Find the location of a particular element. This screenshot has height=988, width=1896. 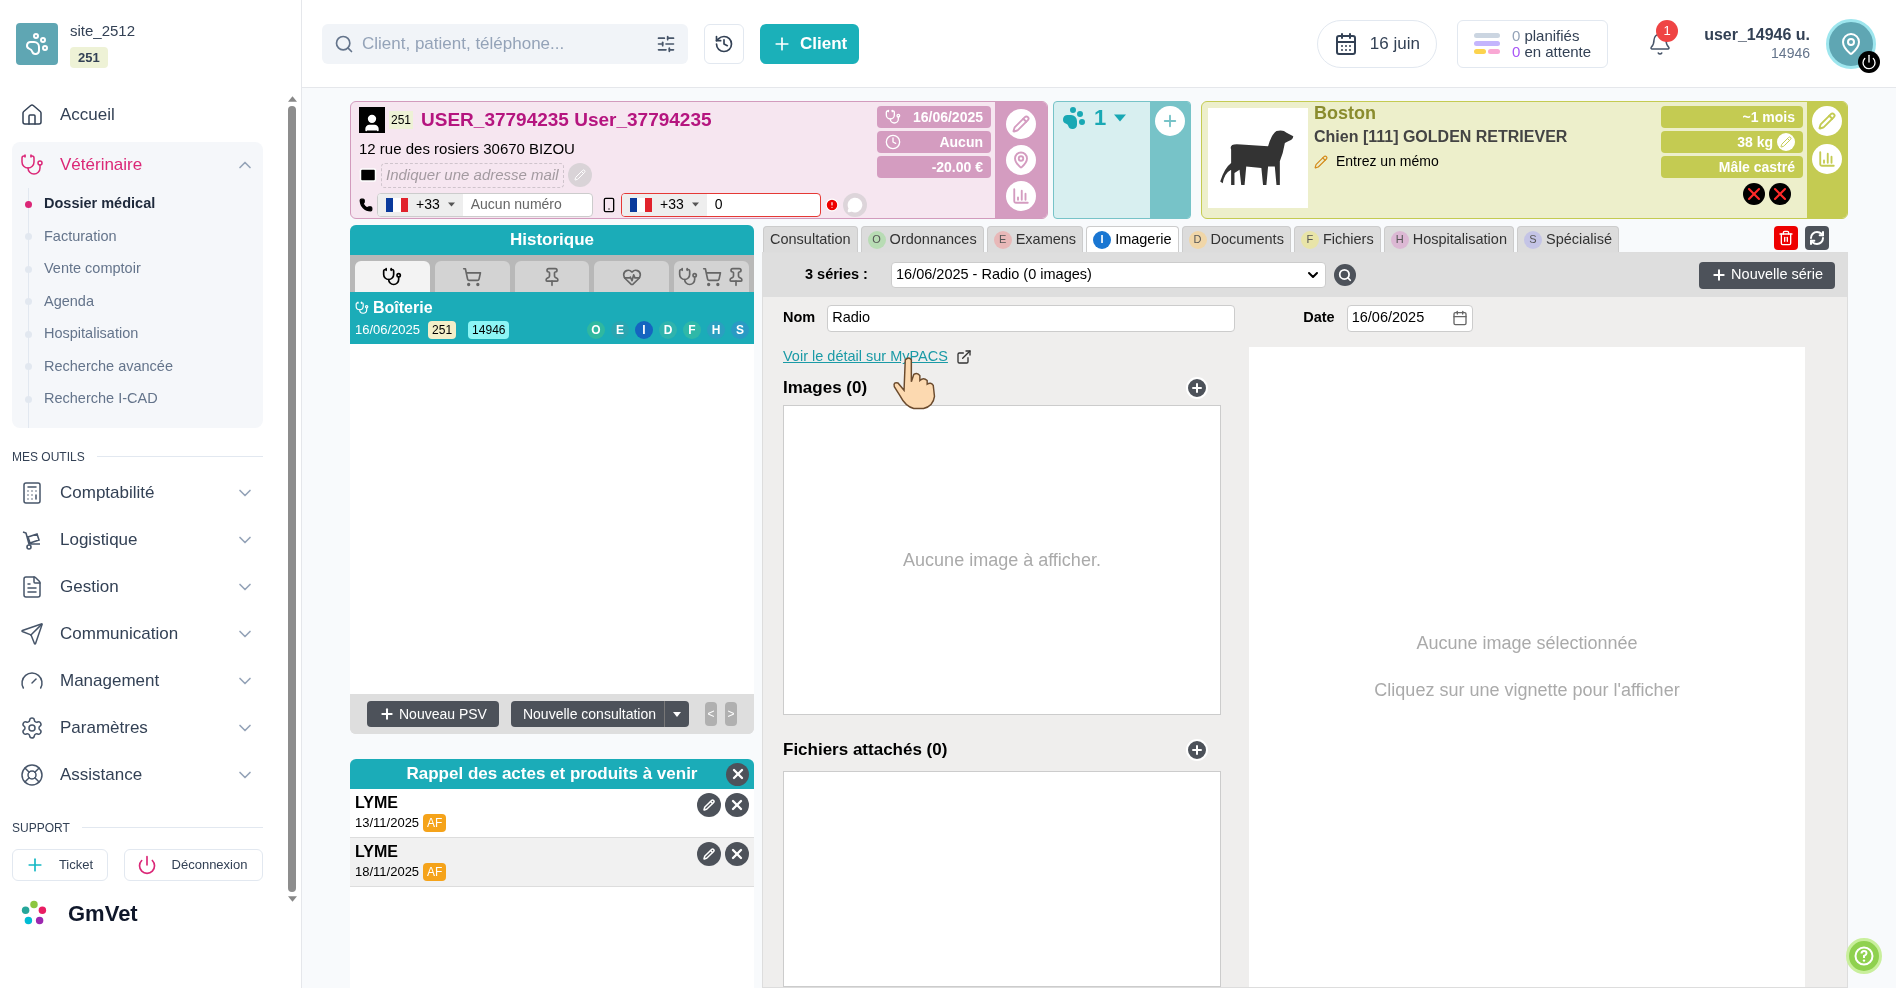

search-button is located at coordinates (1345, 275).